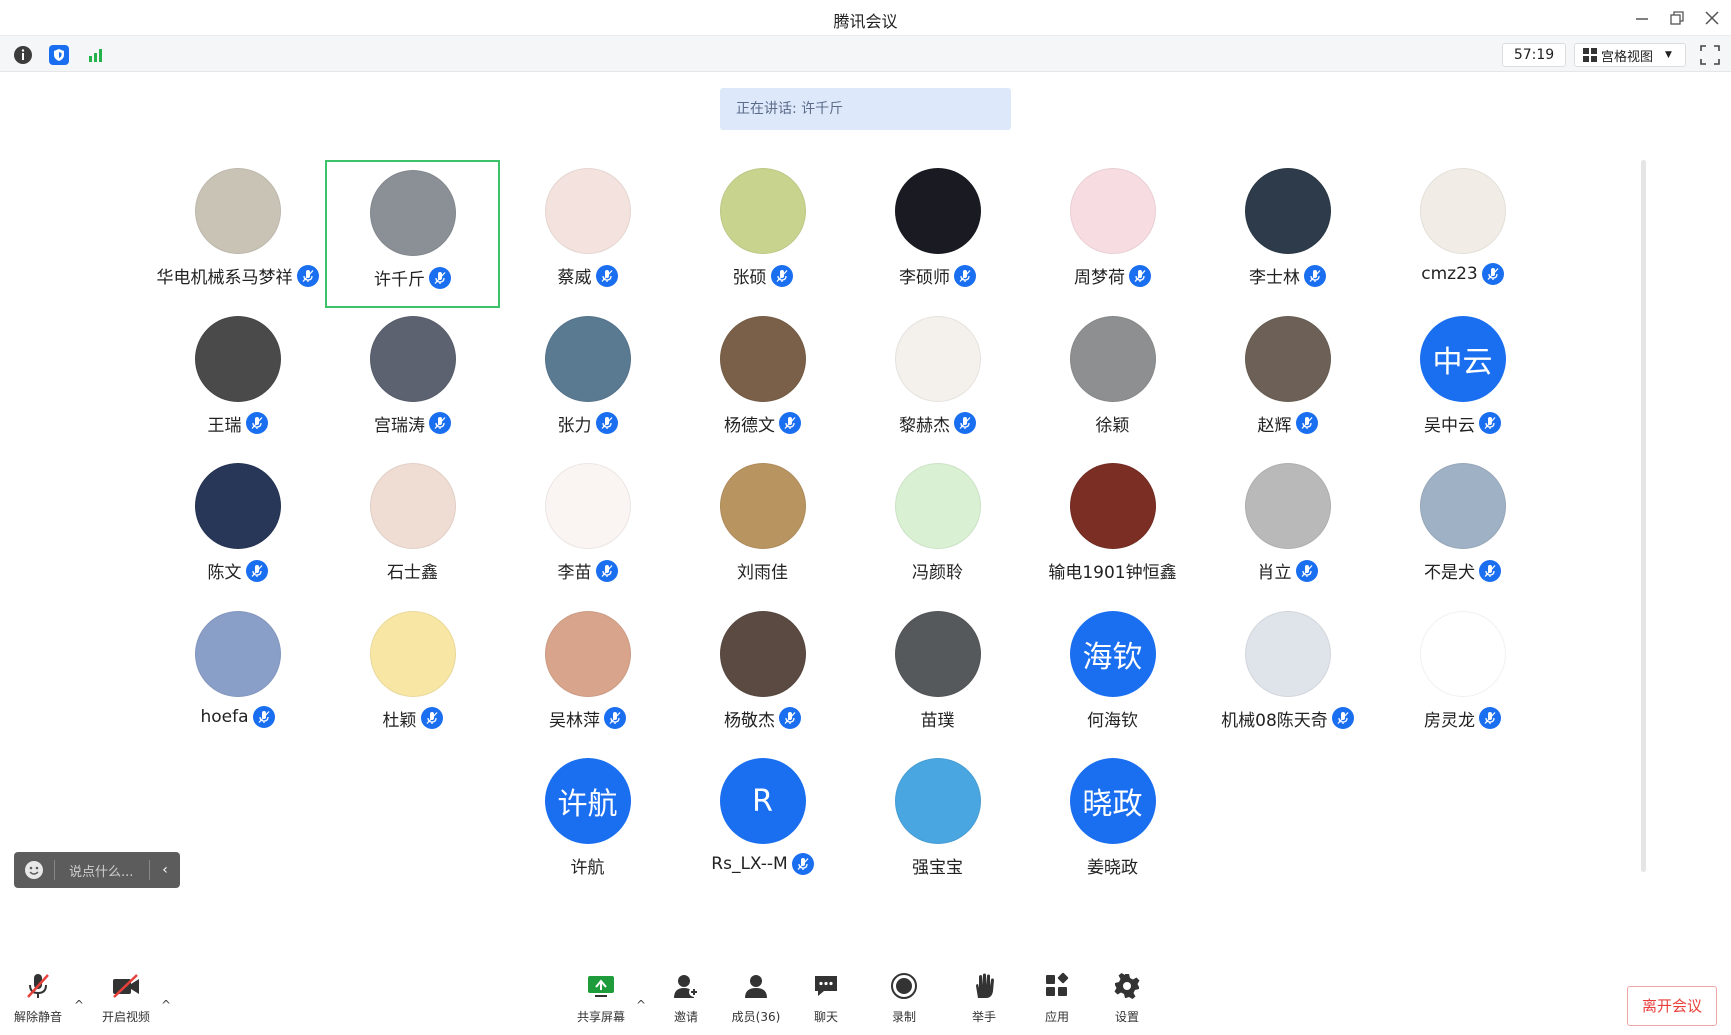 This screenshot has width=1731, height=1035. What do you see at coordinates (1112, 573) in the screenshot?
I see `participant-name: 输电1901钟恒鑫` at bounding box center [1112, 573].